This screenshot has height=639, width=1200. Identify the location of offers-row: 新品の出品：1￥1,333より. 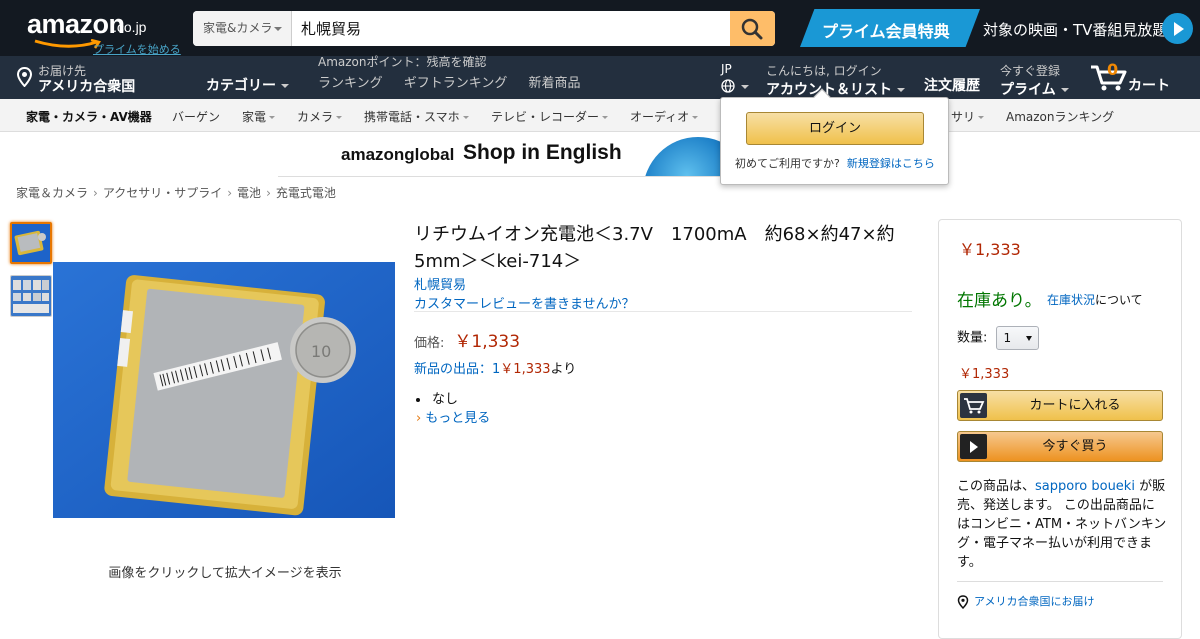
(495, 367).